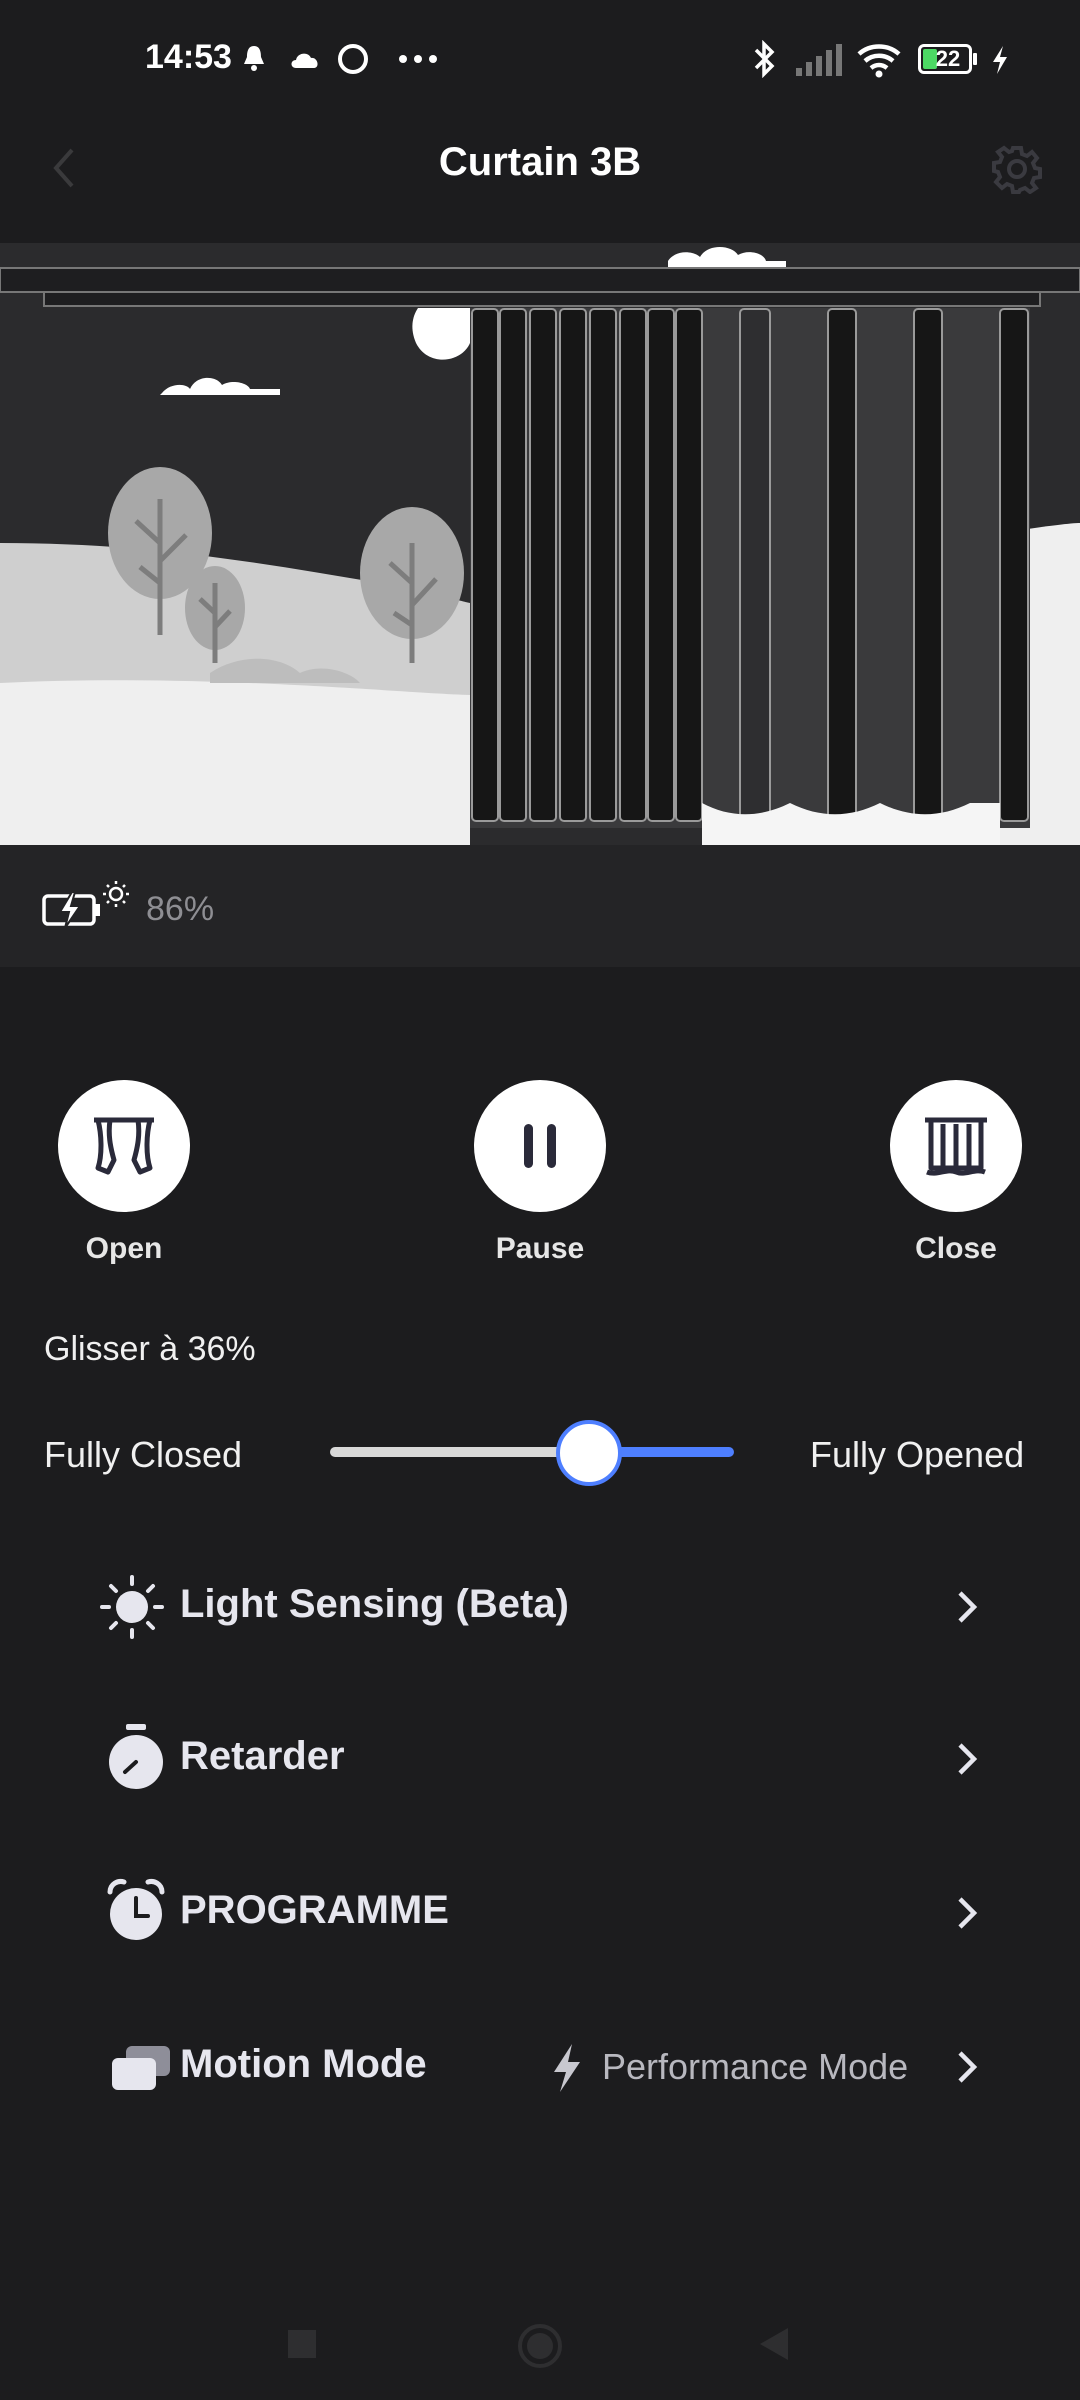 This screenshot has width=1080, height=2400. I want to click on closed-curtain-icon, so click(956, 1146).